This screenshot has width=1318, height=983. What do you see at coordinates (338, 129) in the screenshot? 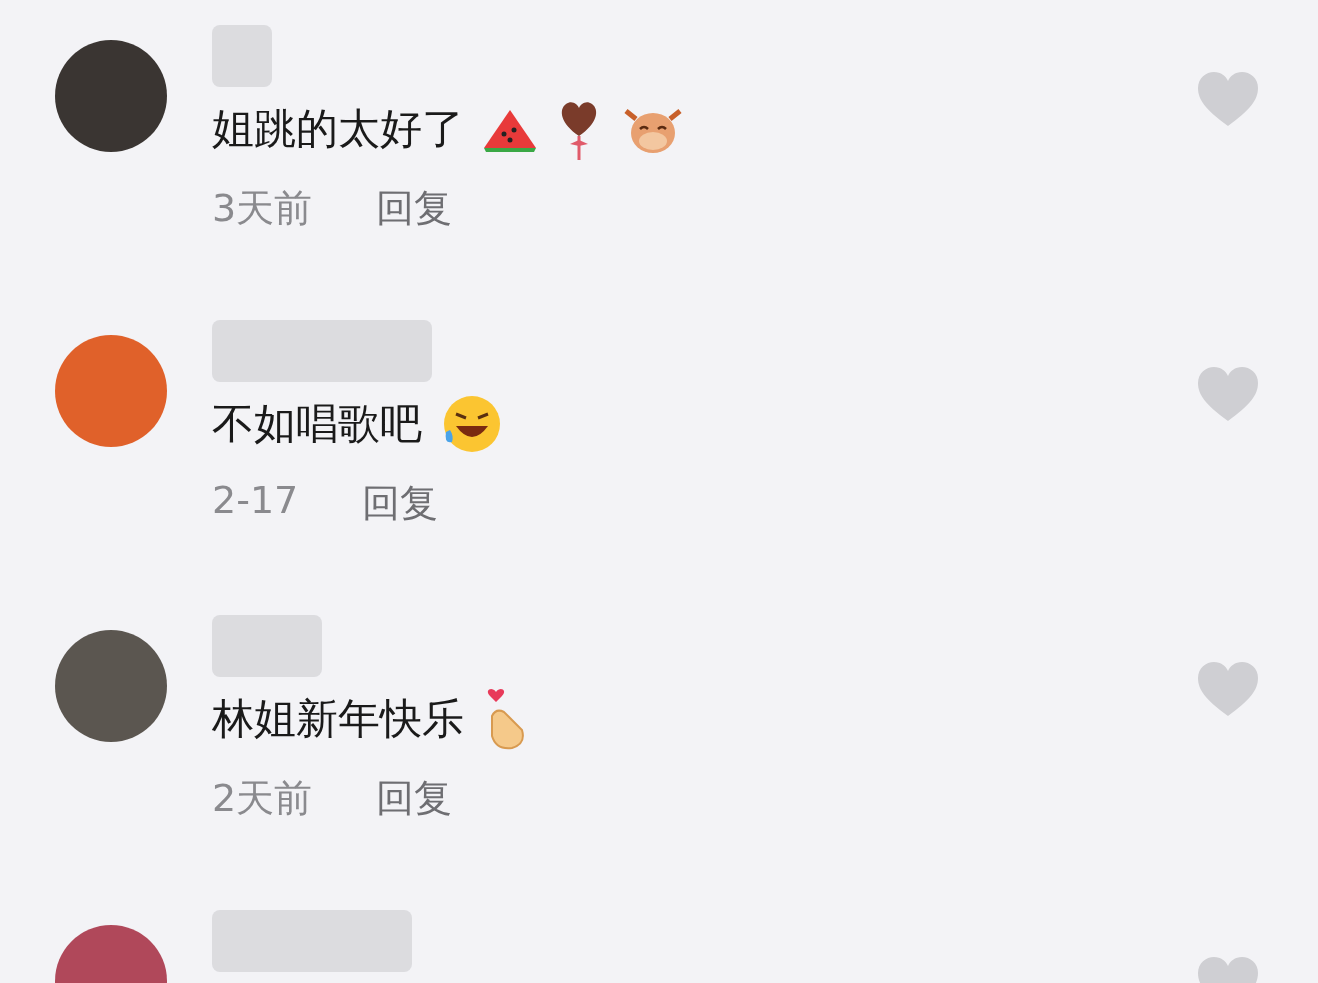
I see `comment-text: 姐跳的太好了` at bounding box center [338, 129].